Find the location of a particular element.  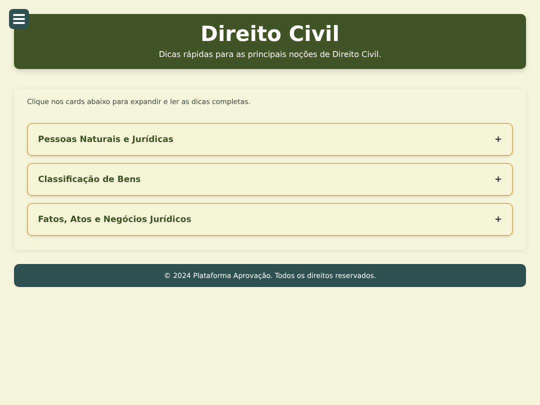

tip-card: Fatos, Atos e Negócios Jurídicos + is located at coordinates (270, 219).